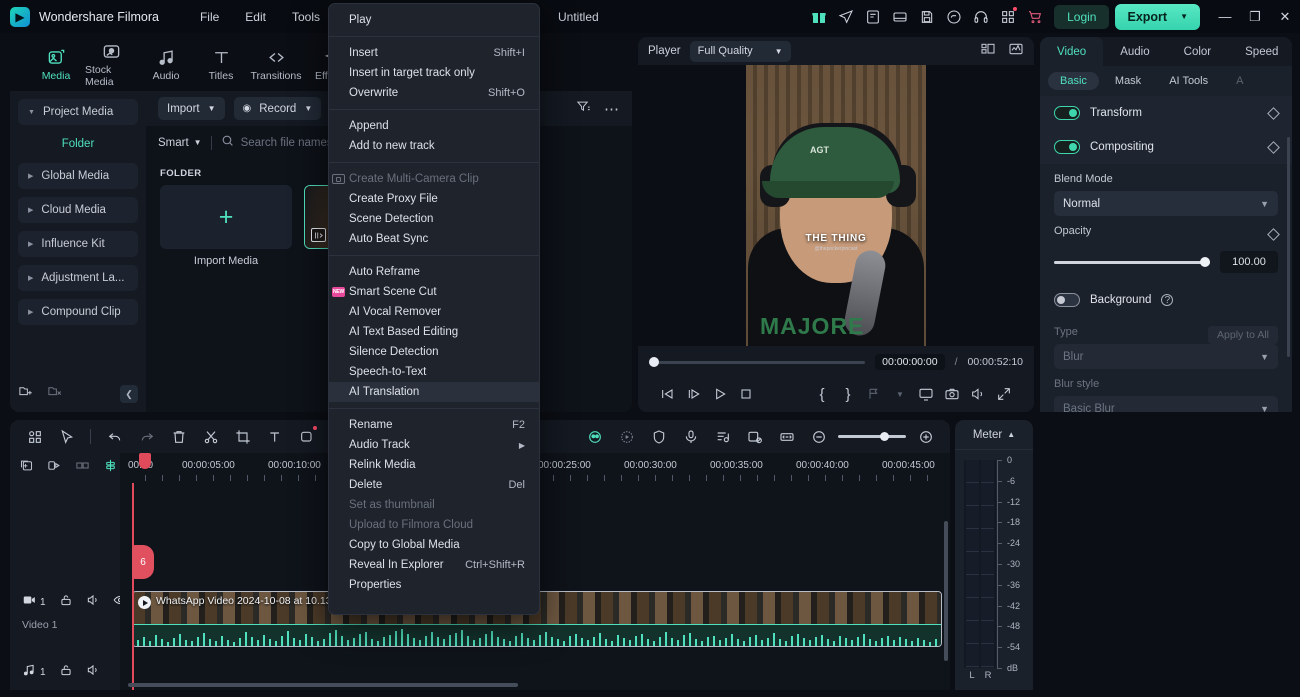 This screenshot has width=1300, height=697. What do you see at coordinates (226, 226) in the screenshot?
I see `import-media-tile: + Import Media` at bounding box center [226, 226].